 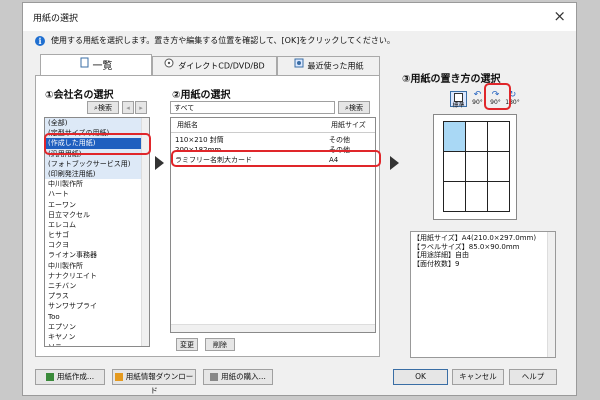 What do you see at coordinates (441, 255) in the screenshot?
I see `detail-line: 【用途詳細】自由` at bounding box center [441, 255].